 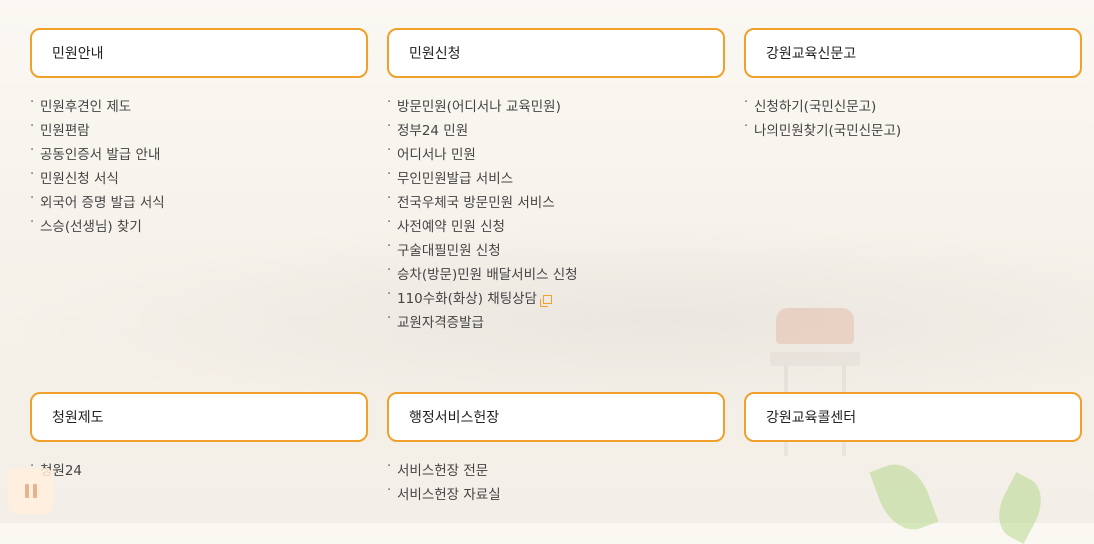 I want to click on section-header-civil-application: 민원신청, so click(x=556, y=53).